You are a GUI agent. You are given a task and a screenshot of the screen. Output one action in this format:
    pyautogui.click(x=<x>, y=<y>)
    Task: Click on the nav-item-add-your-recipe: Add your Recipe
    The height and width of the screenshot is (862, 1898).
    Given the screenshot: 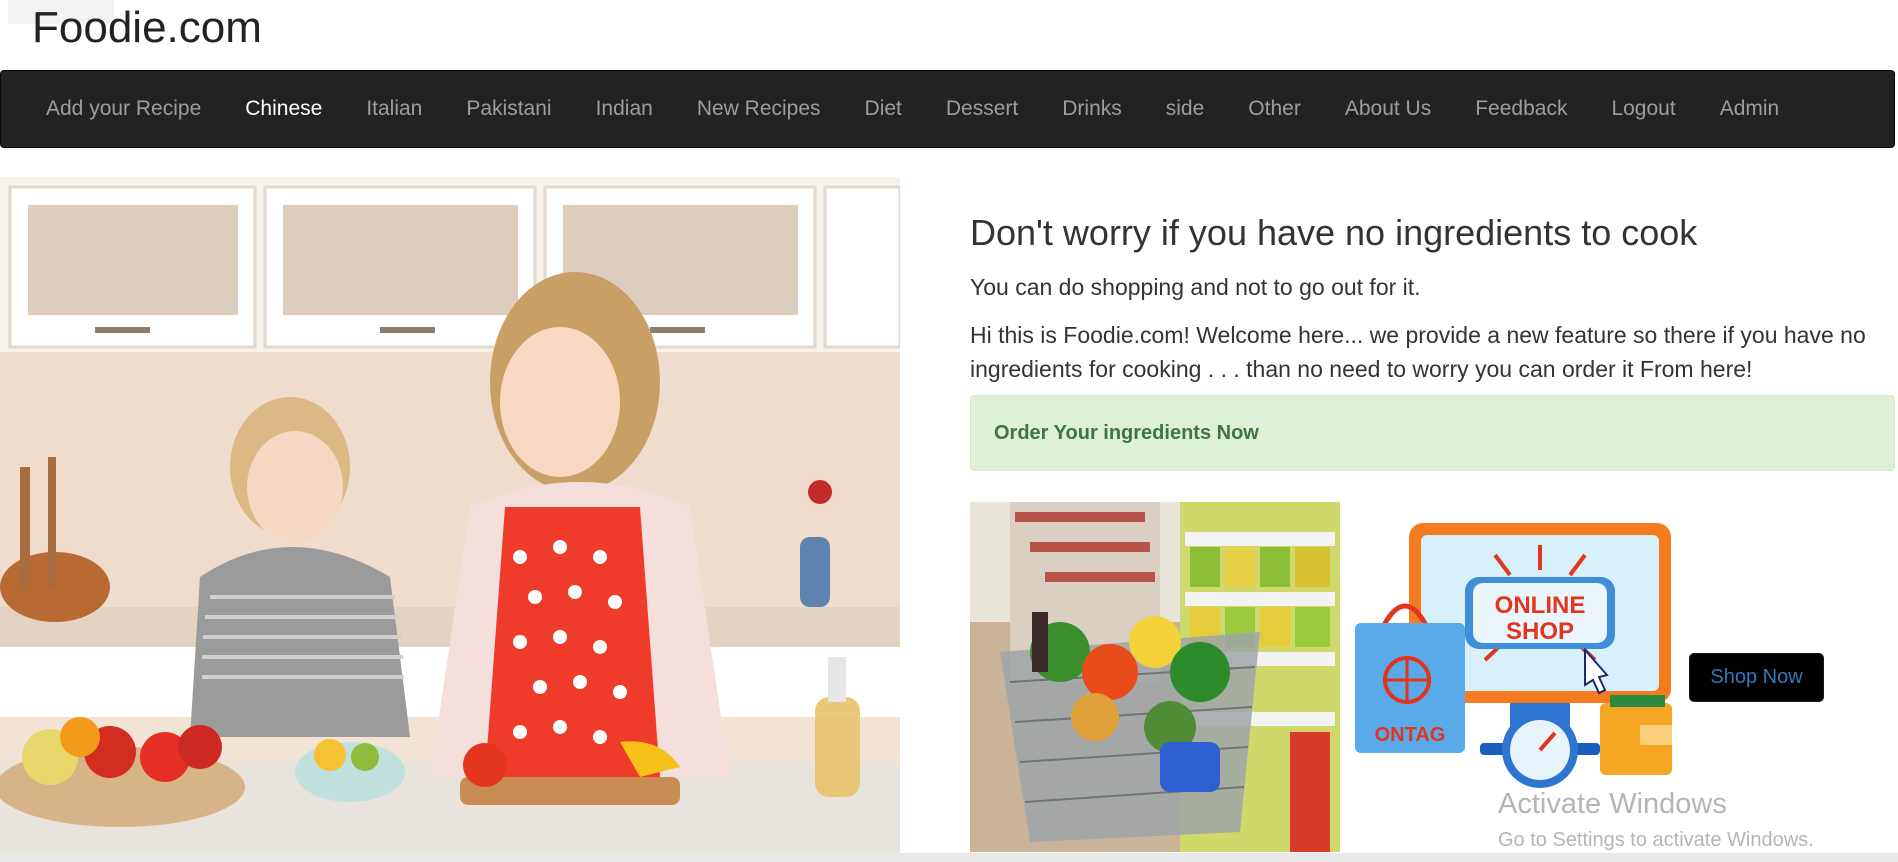 What is the action you would take?
    pyautogui.click(x=123, y=109)
    